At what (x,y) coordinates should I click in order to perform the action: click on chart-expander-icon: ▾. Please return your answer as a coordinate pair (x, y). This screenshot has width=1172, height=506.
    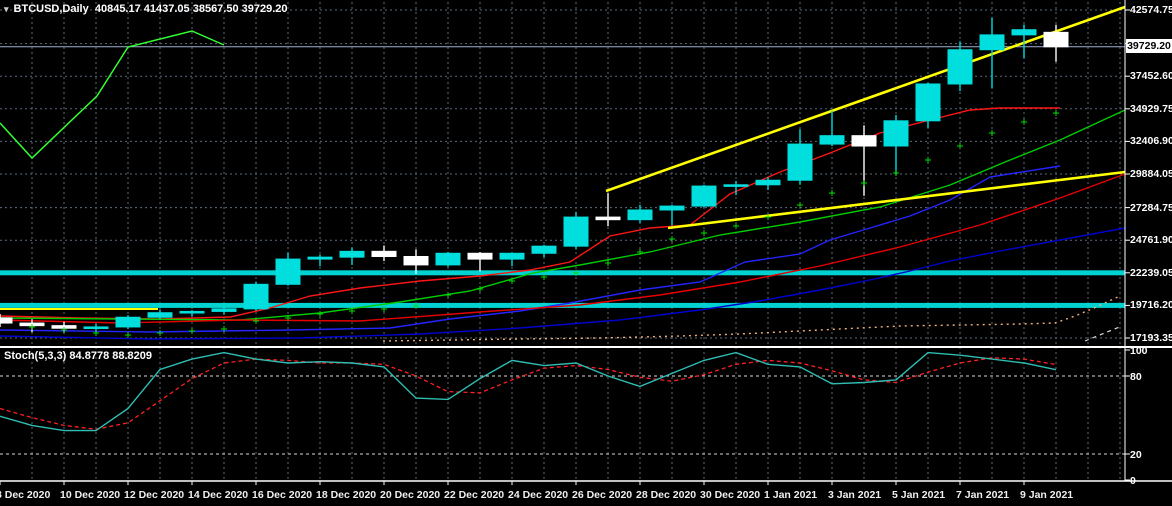
    Looking at the image, I should click on (6, 9).